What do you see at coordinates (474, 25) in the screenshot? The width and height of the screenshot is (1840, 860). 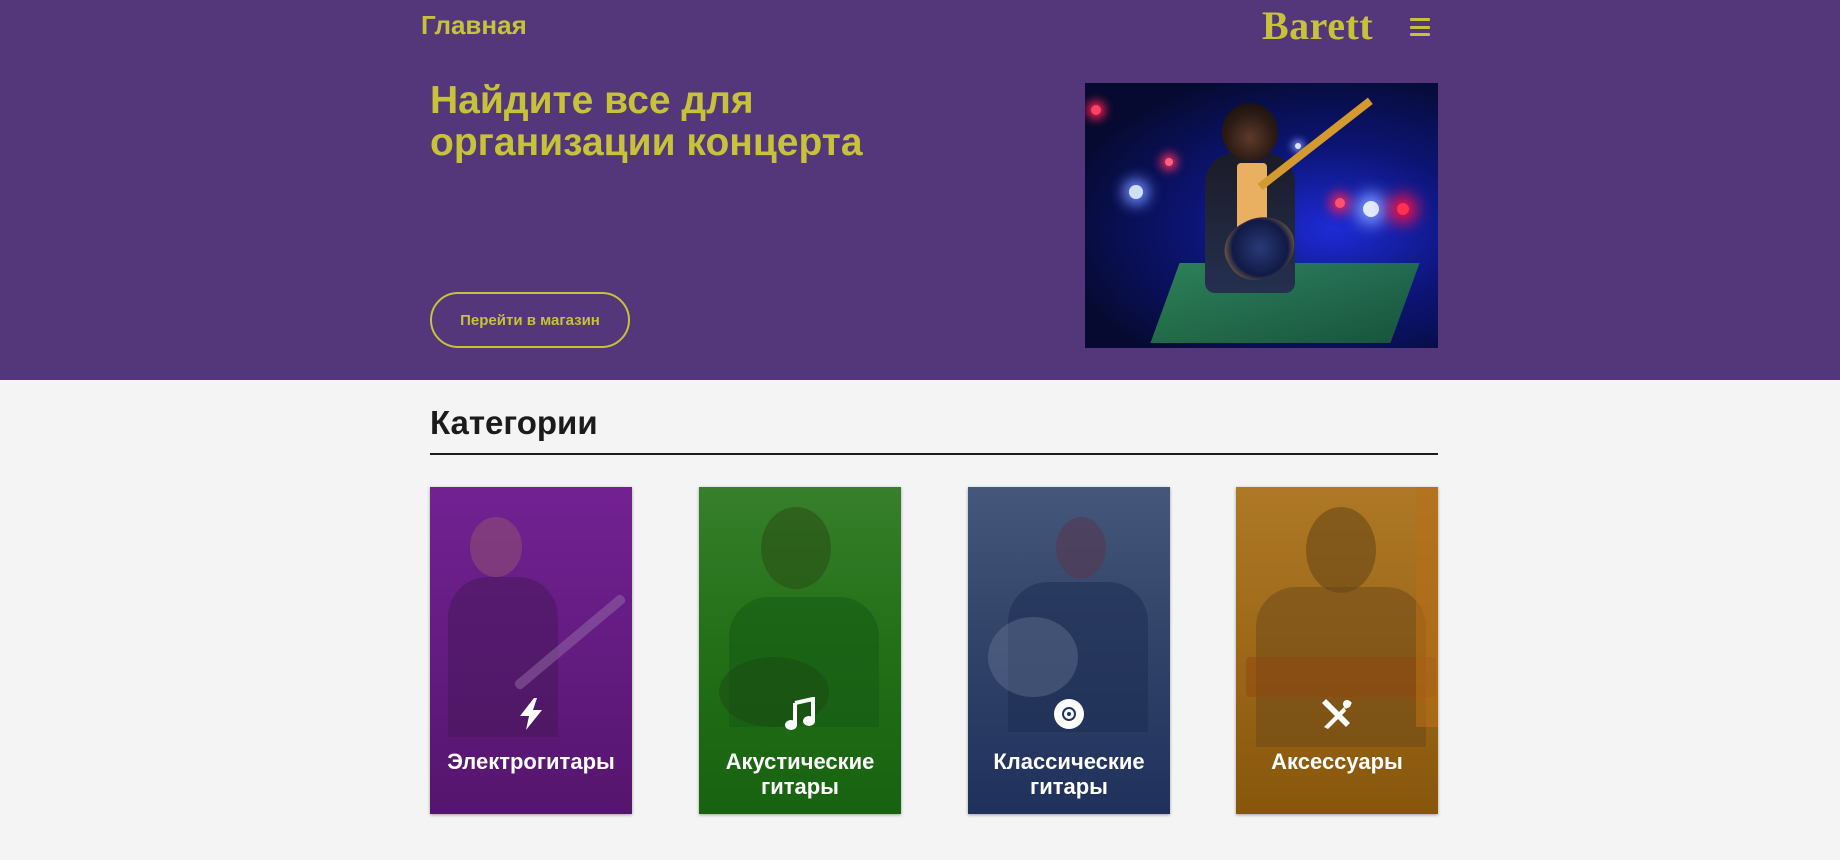 I see `nav-home-link: Главная` at bounding box center [474, 25].